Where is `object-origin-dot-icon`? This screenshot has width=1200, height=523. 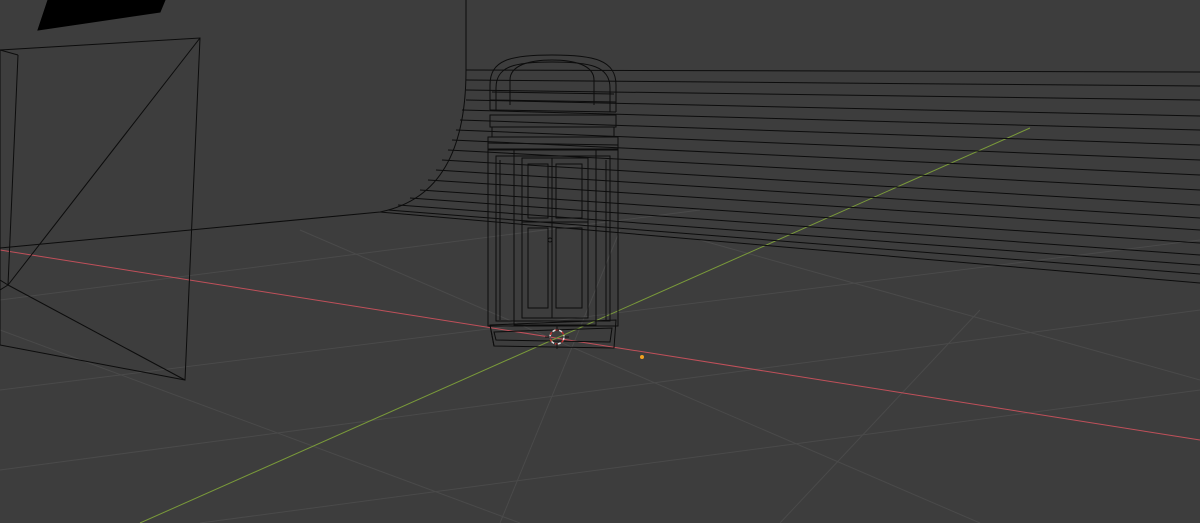 object-origin-dot-icon is located at coordinates (642, 357).